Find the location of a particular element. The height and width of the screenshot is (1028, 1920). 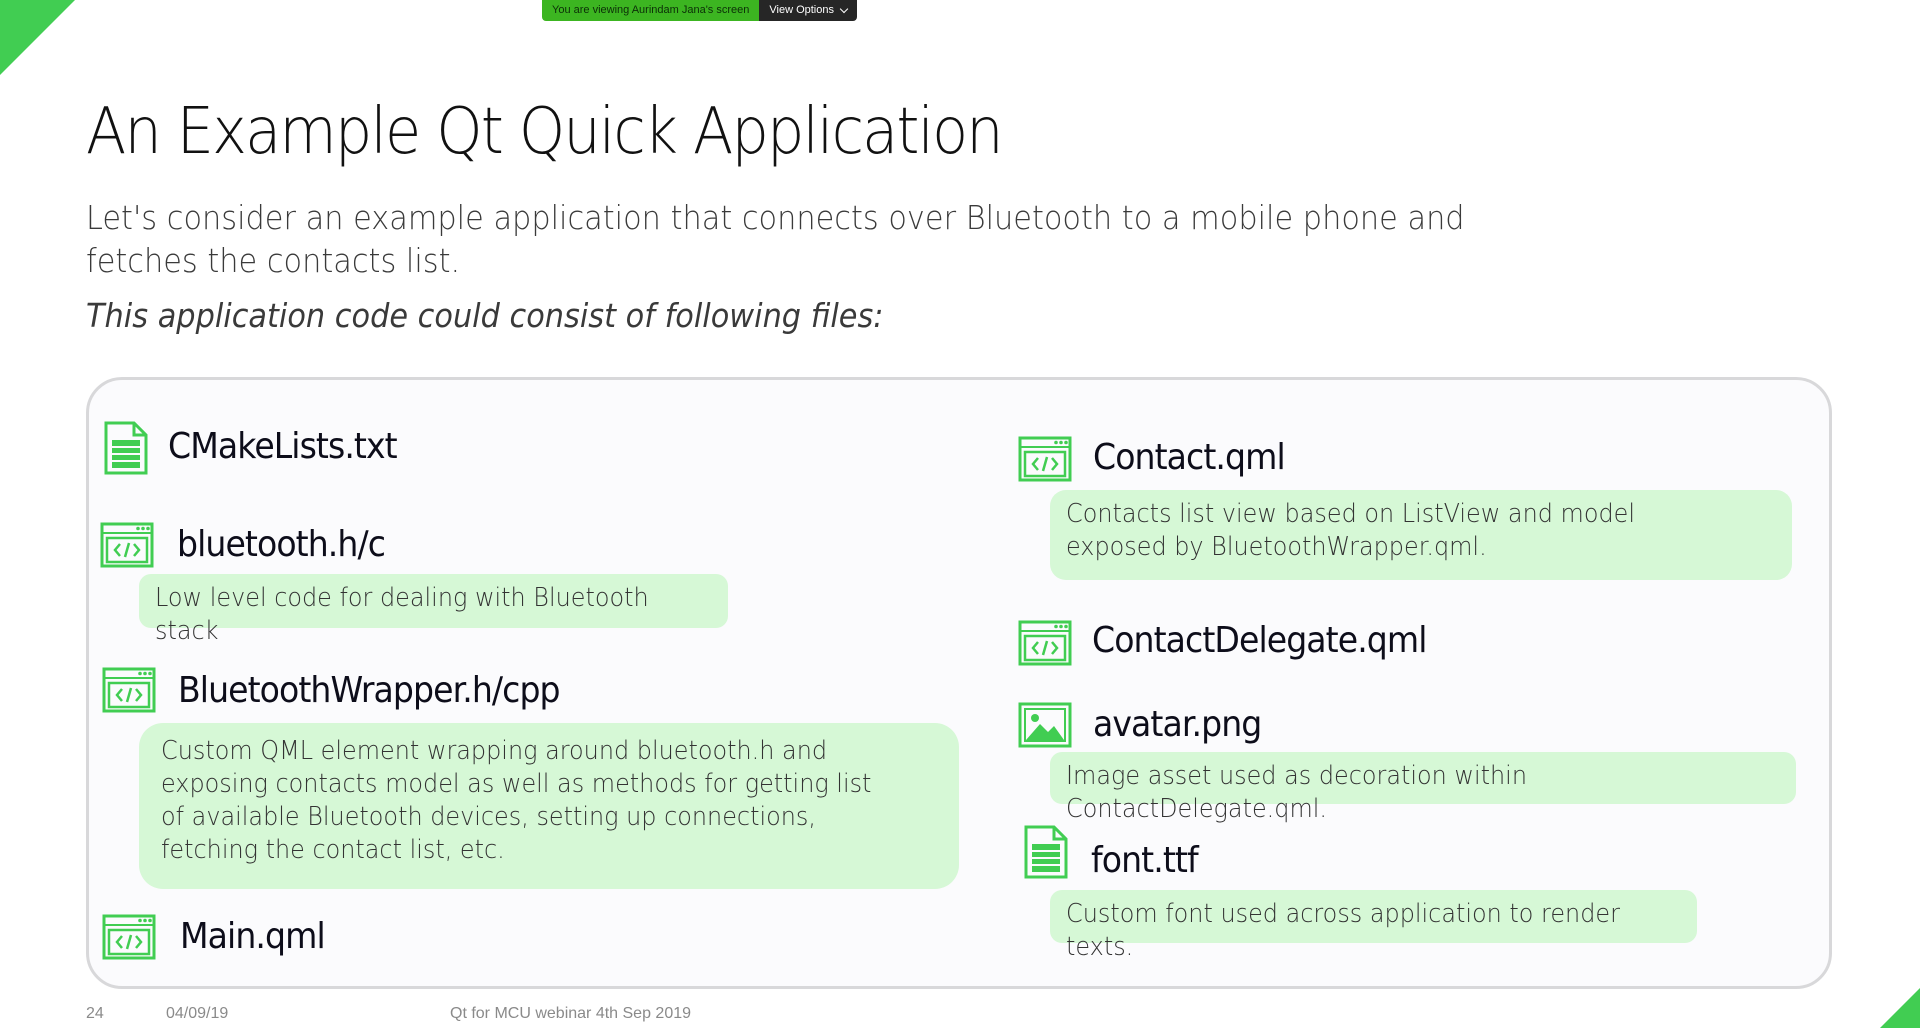

file-name-bluetooth: bluetooth.h/c is located at coordinates (281, 544).